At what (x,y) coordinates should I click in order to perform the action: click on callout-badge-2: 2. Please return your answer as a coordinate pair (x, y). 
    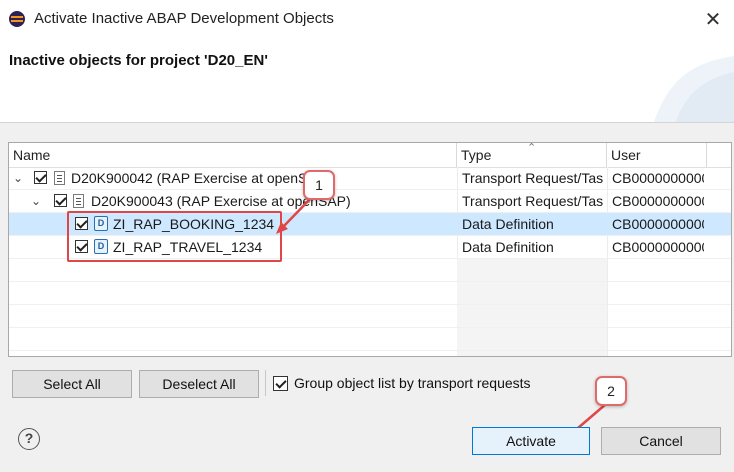
    Looking at the image, I should click on (611, 391).